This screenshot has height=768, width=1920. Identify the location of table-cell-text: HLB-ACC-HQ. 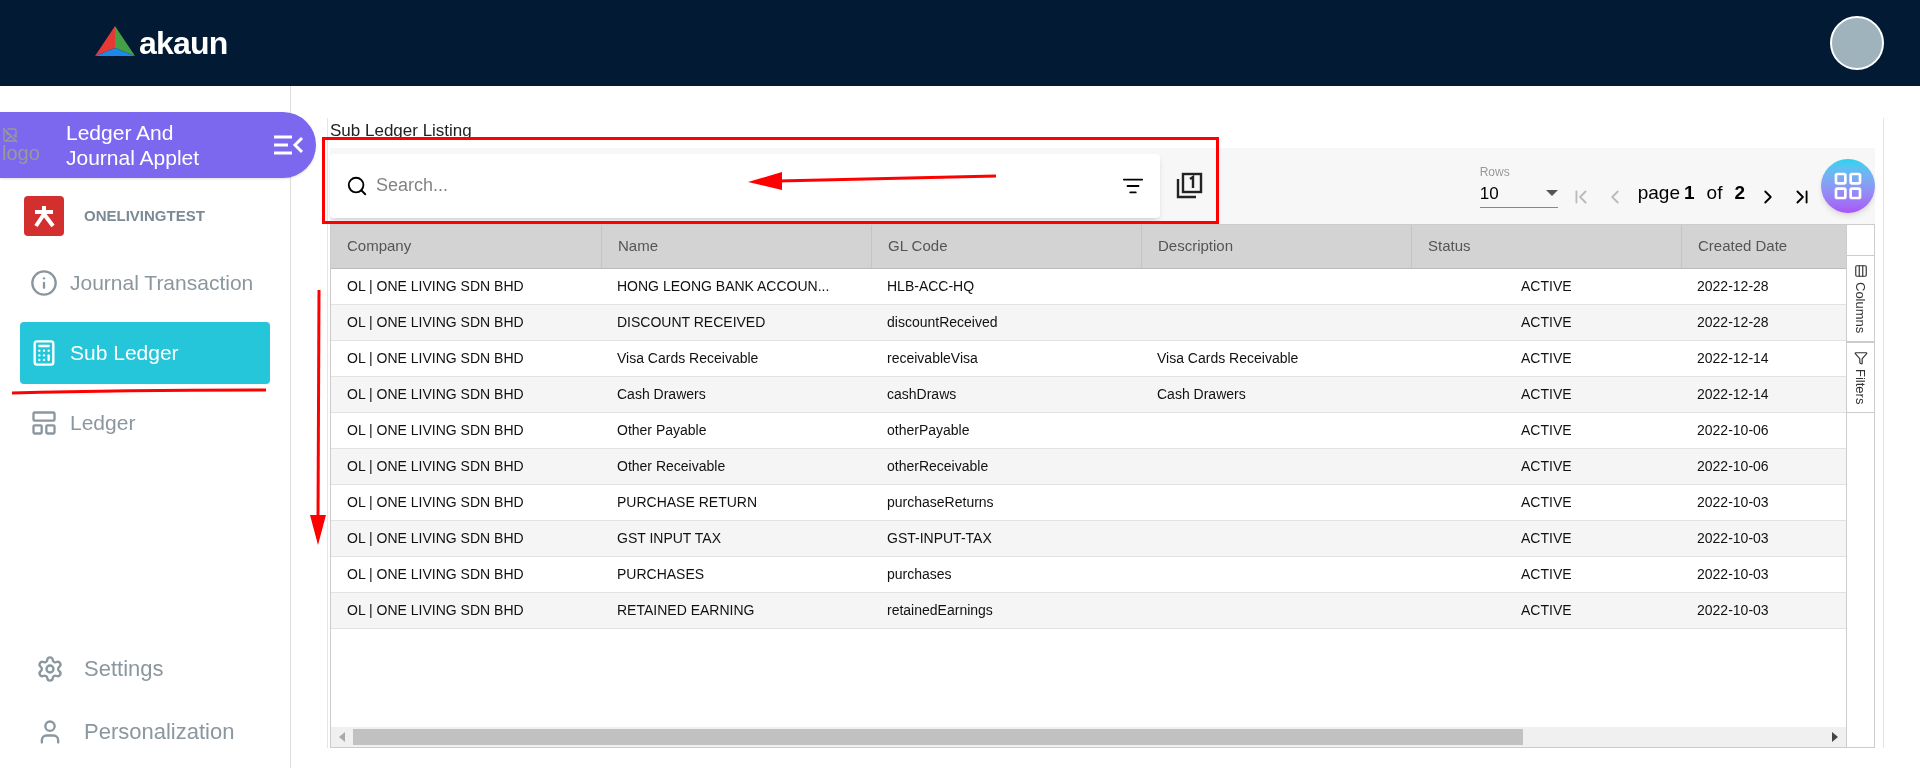
(931, 286).